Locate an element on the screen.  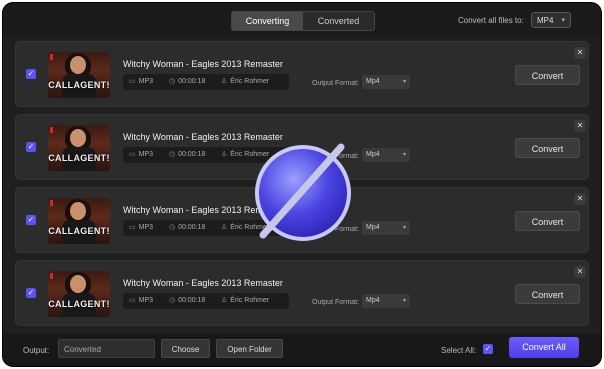
convert-all-format-value: MP4 is located at coordinates (545, 20).